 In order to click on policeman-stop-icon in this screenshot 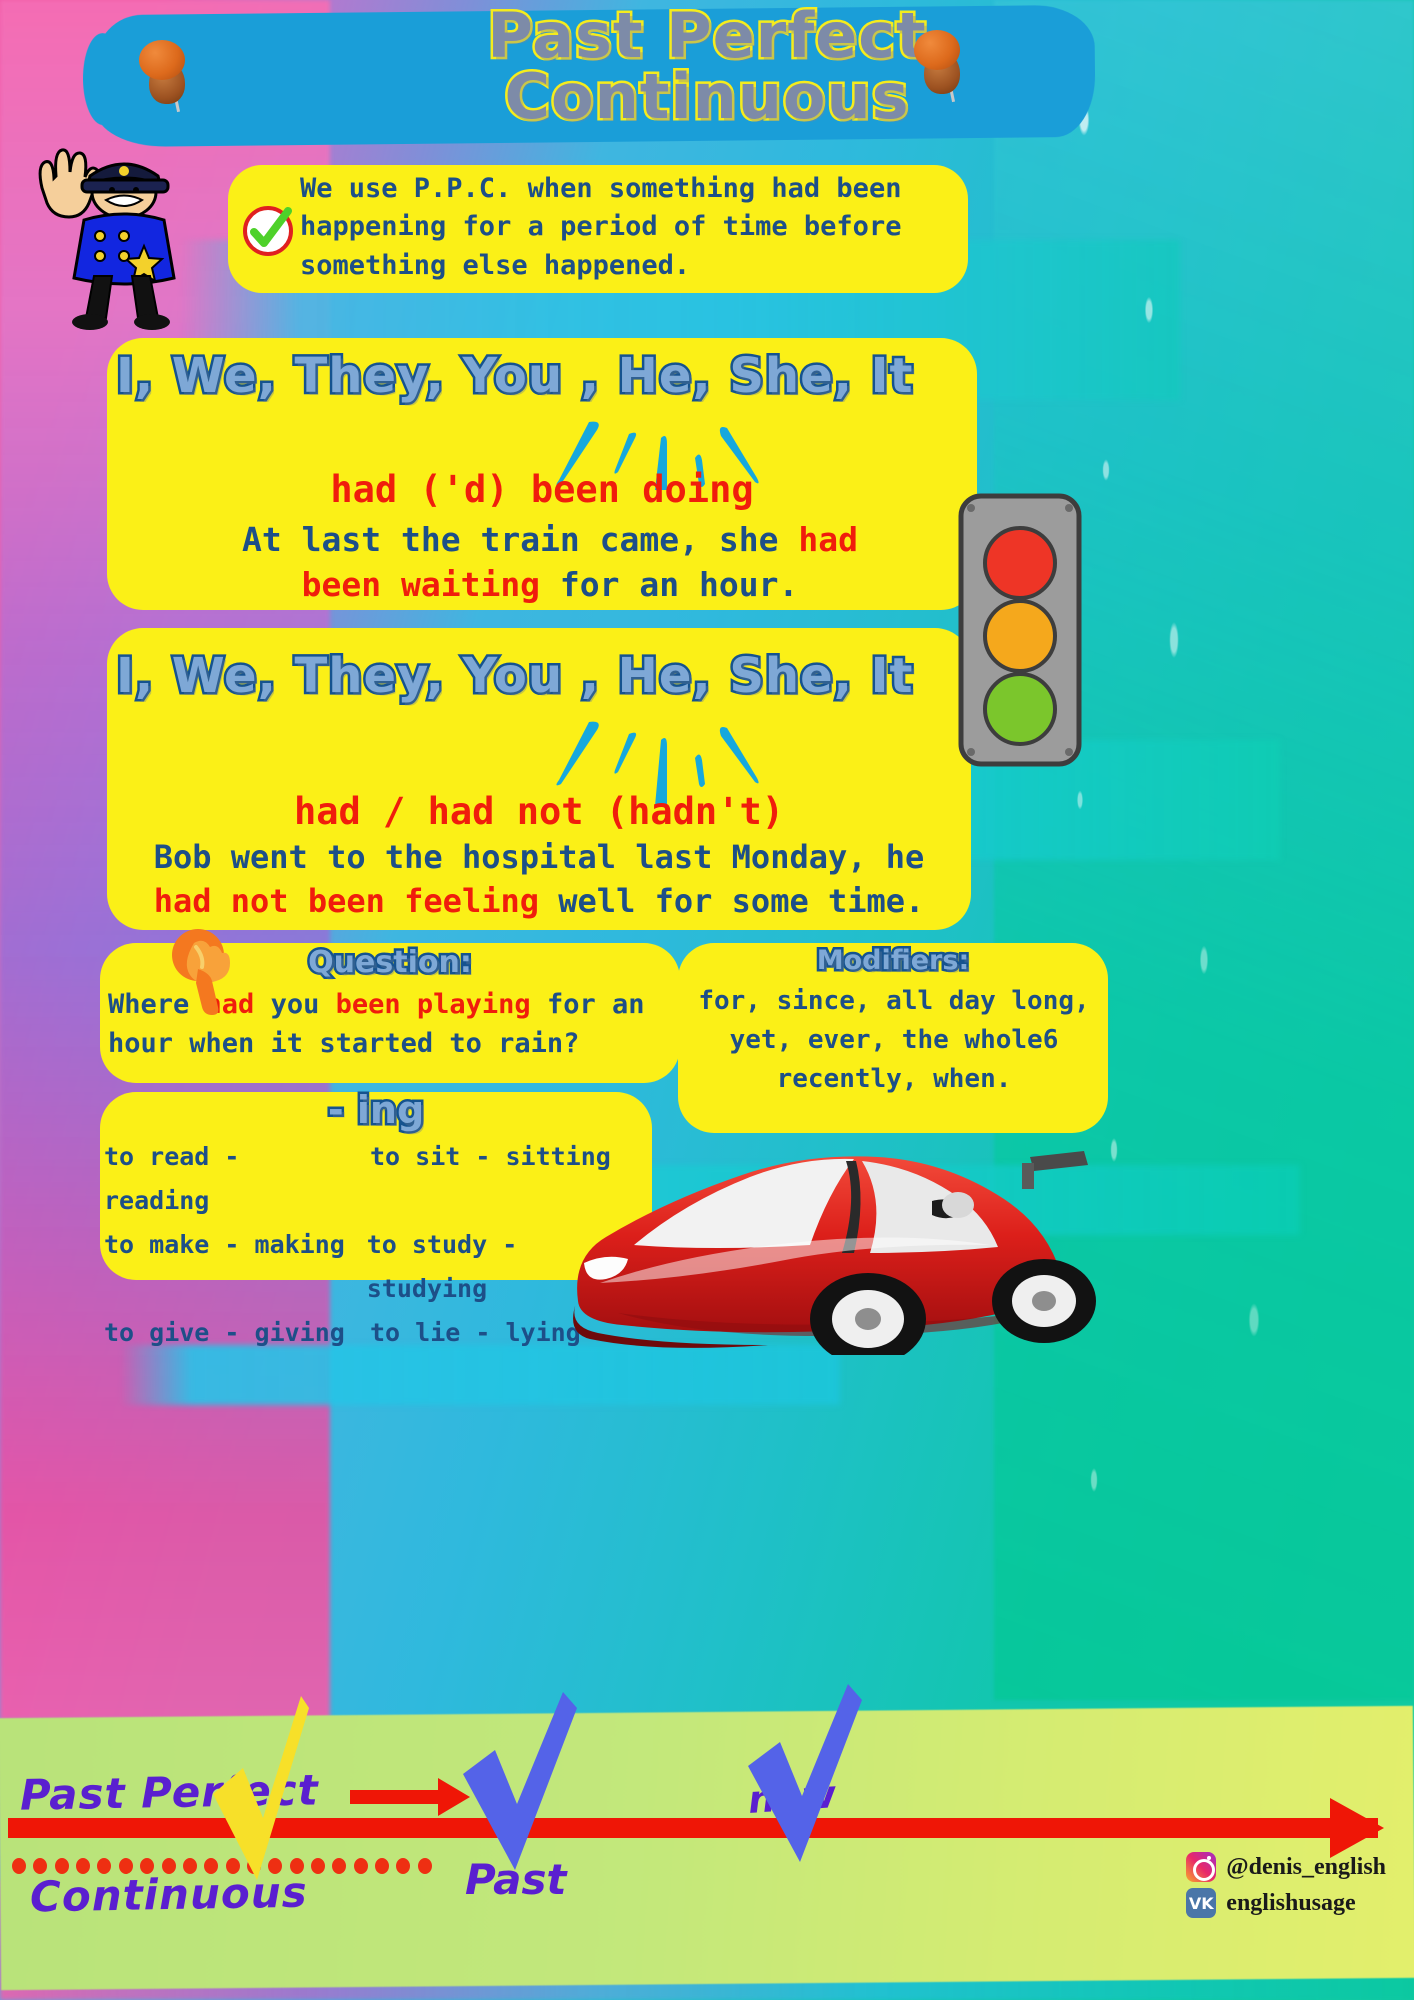, I will do `click(107, 239)`.